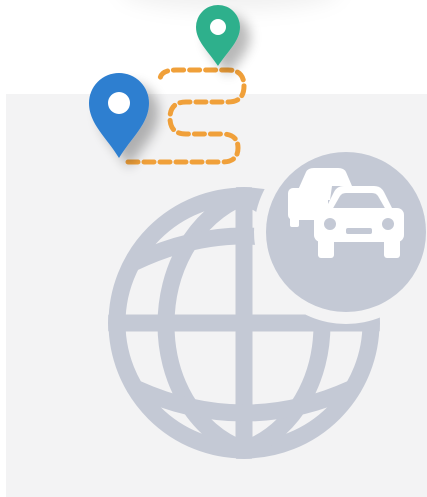 This screenshot has height=497, width=427. What do you see at coordinates (346, 232) in the screenshot?
I see `traffic-cars-icon` at bounding box center [346, 232].